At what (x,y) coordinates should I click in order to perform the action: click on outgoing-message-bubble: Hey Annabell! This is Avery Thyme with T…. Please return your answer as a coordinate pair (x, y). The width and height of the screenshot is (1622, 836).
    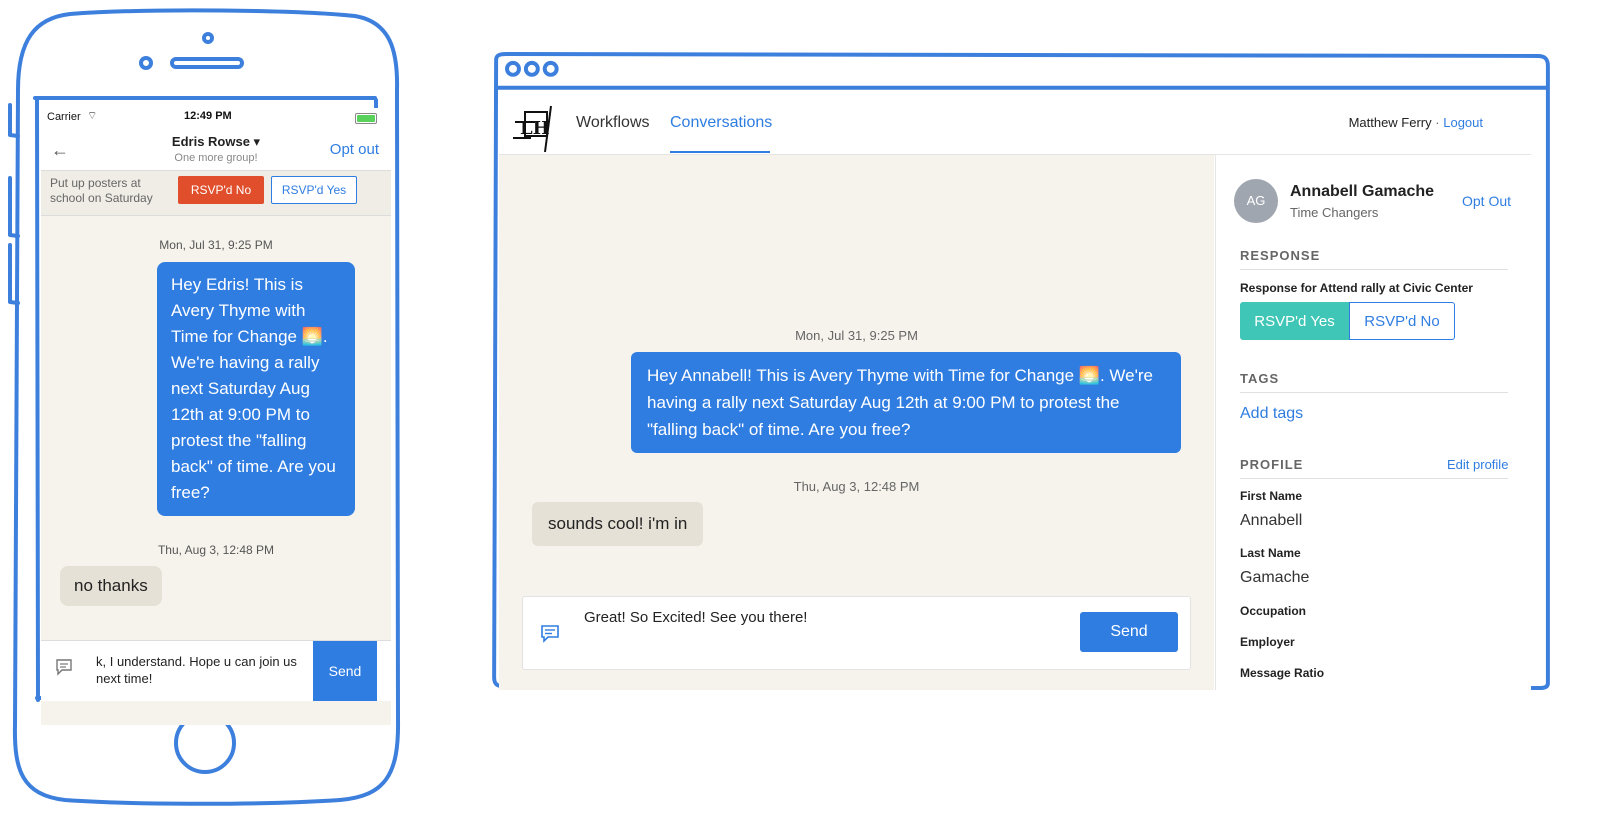
    Looking at the image, I should click on (906, 402).